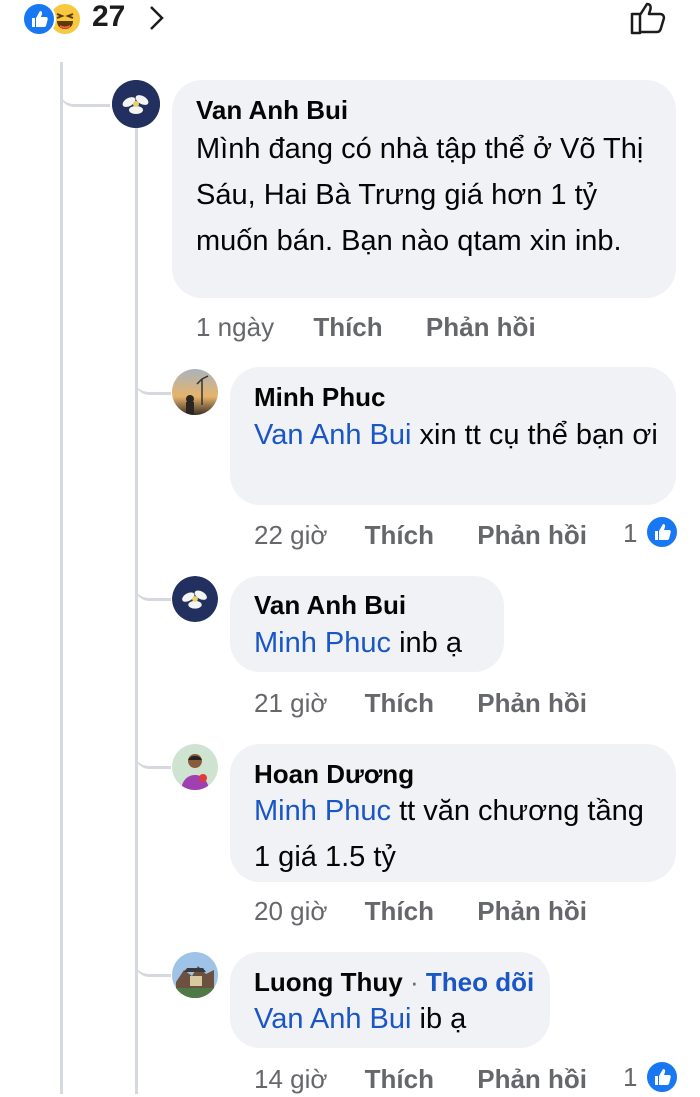 This screenshot has height=1097, width=700. I want to click on like-reaction-icon, so click(39, 19).